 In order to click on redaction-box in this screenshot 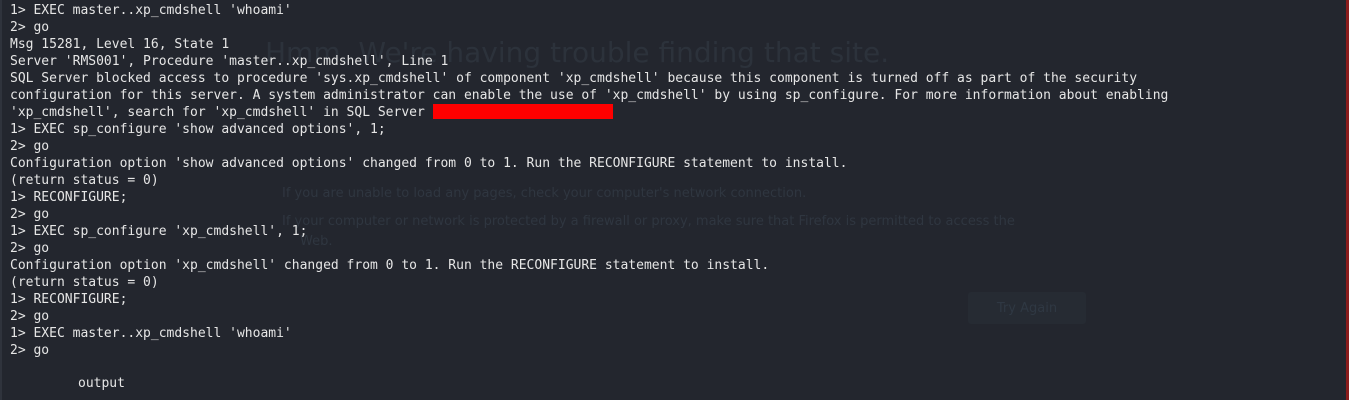, I will do `click(522, 111)`.